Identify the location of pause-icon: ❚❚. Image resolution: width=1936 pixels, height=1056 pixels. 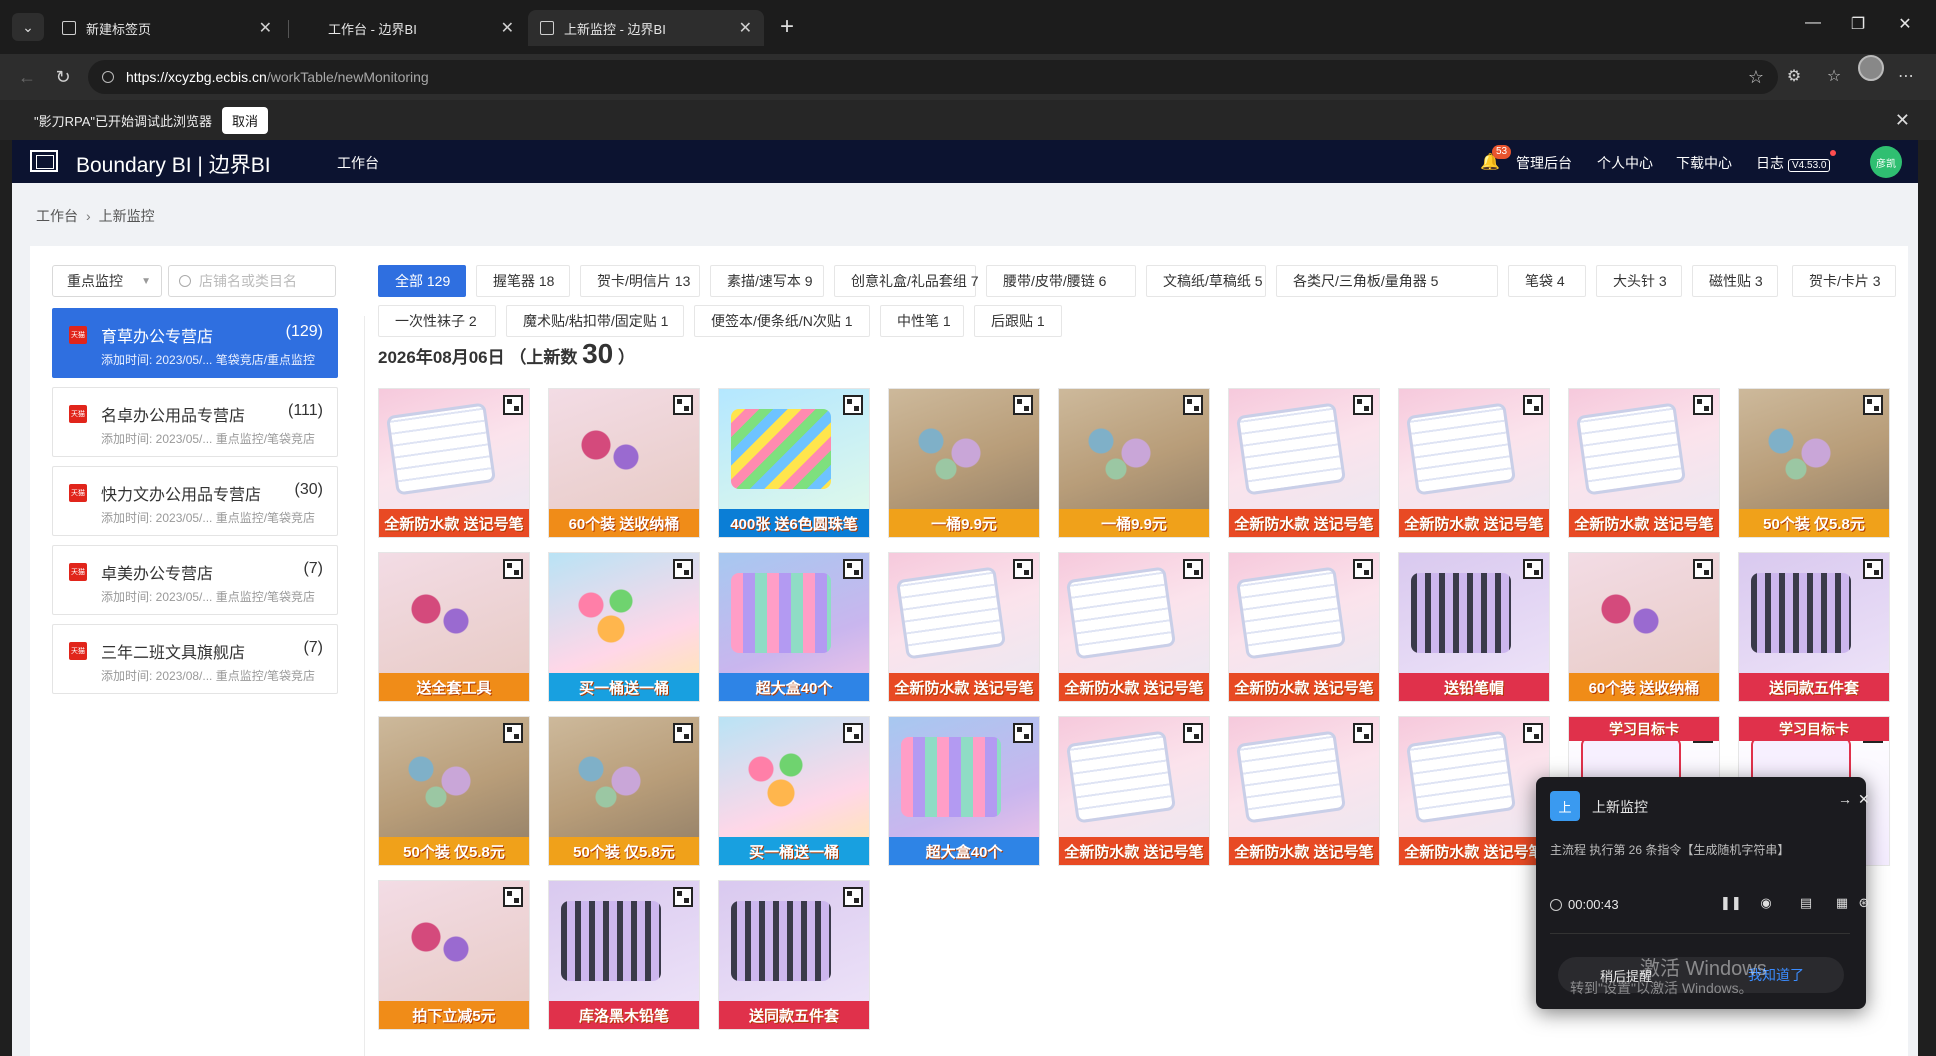
(1731, 903).